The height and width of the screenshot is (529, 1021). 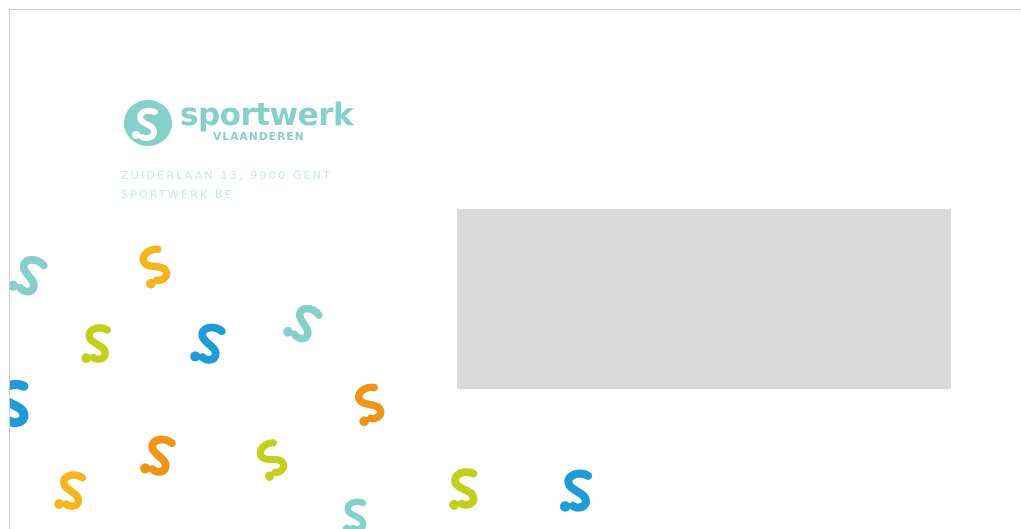 I want to click on sportwerk-logo-icon, so click(x=148, y=123).